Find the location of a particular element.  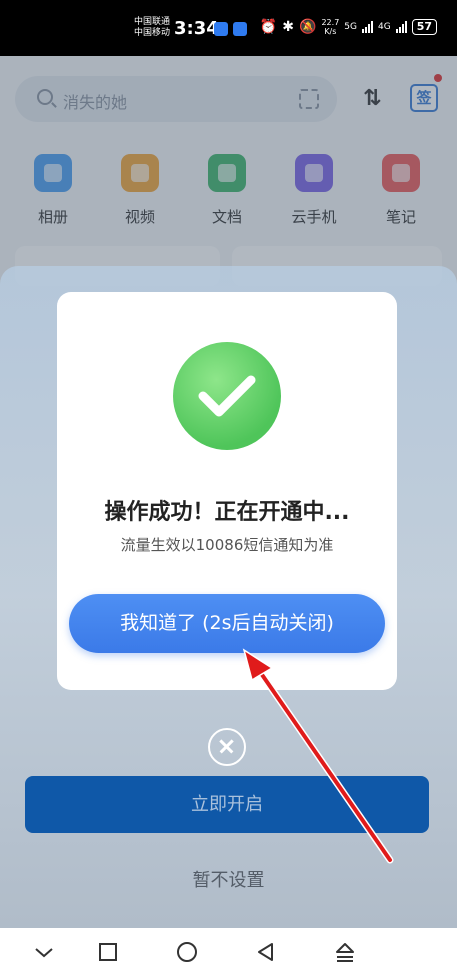

checkmark-icon is located at coordinates (227, 396).